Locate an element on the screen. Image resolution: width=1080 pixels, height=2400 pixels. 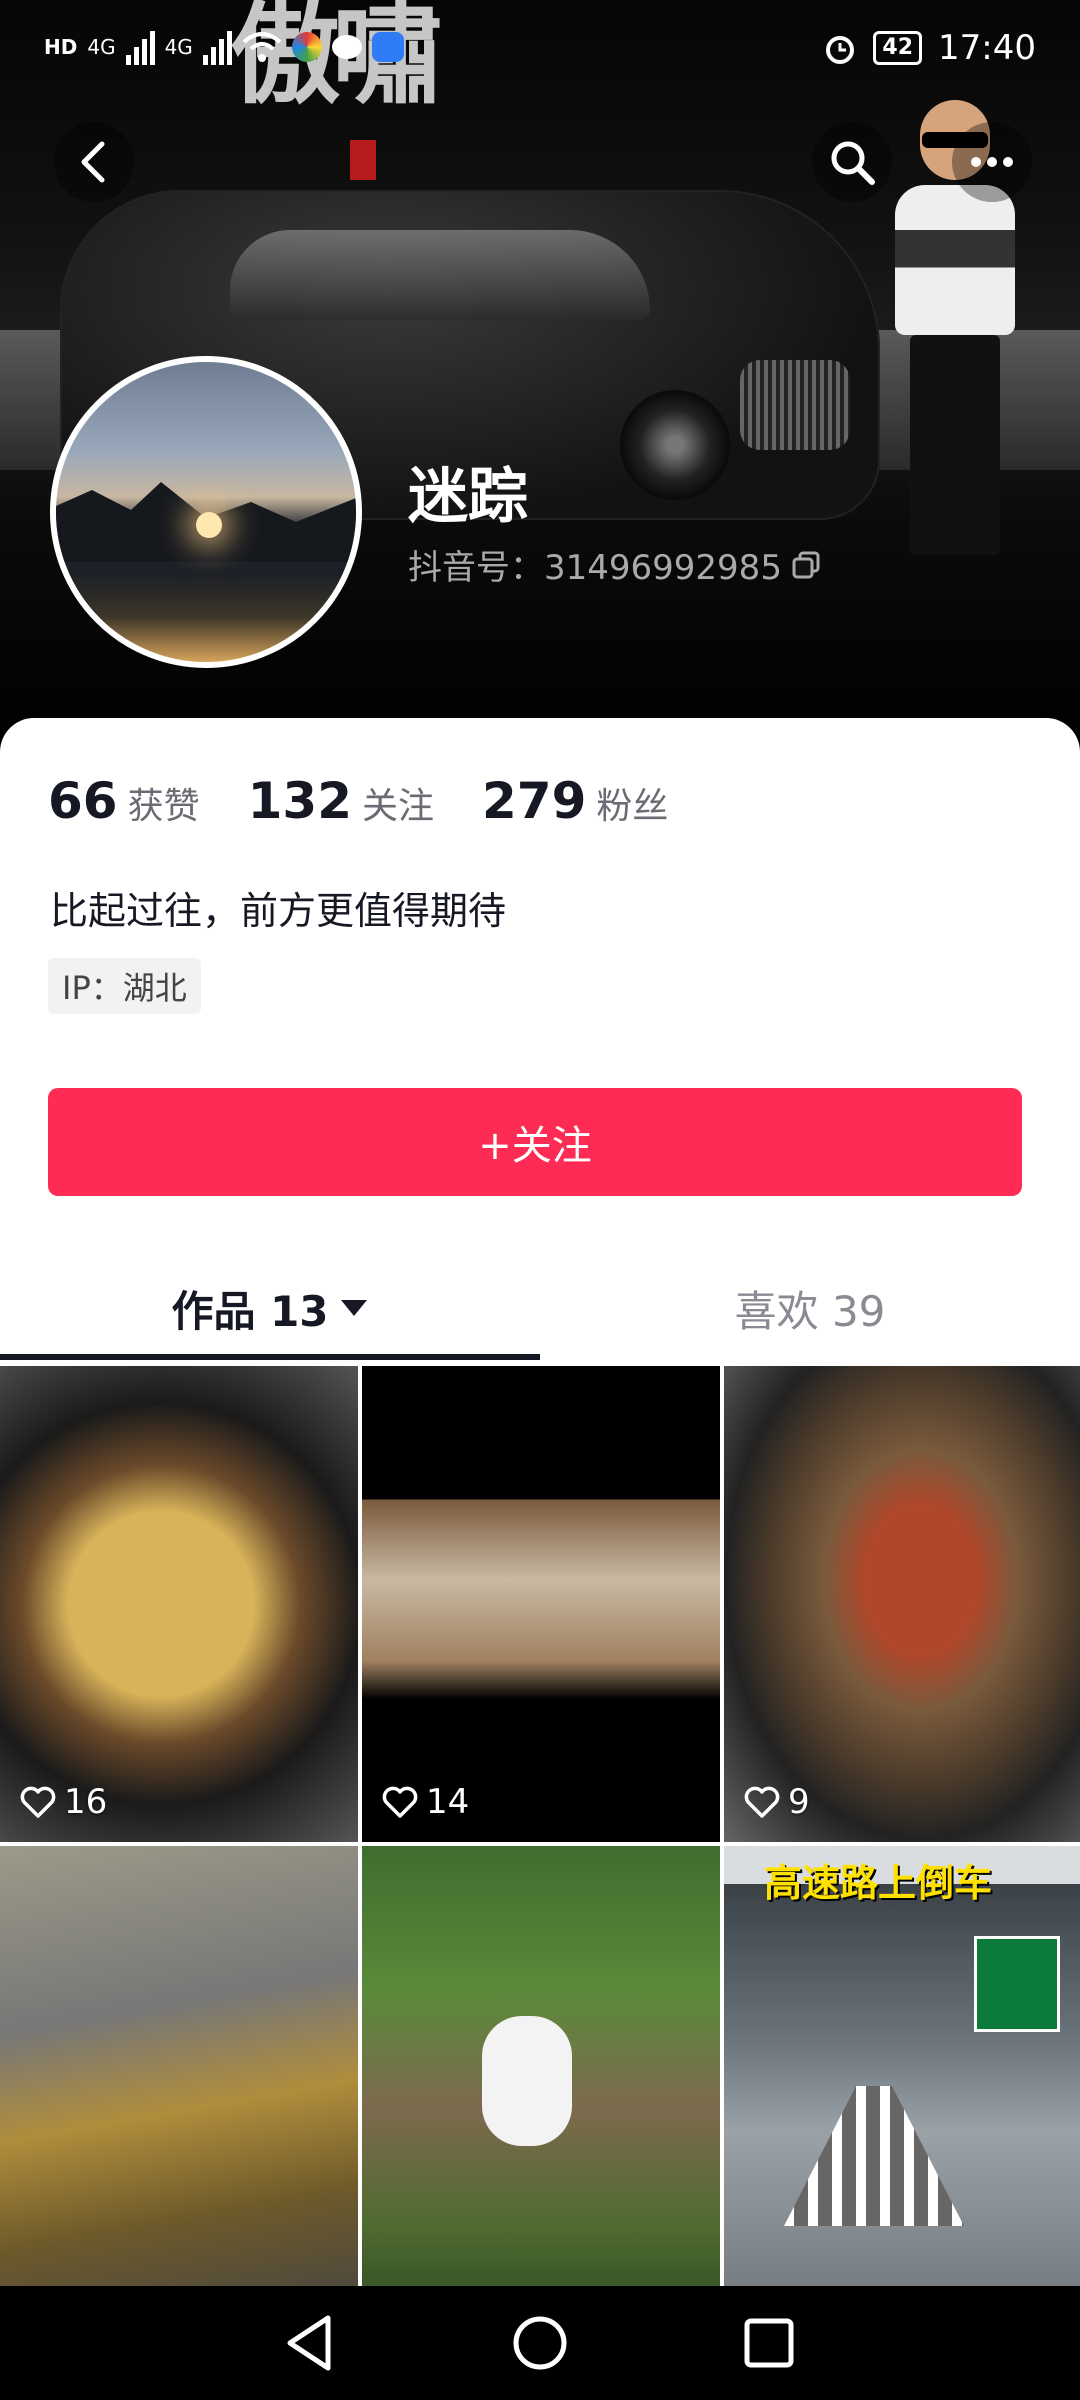
message-icon is located at coordinates (346, 47).